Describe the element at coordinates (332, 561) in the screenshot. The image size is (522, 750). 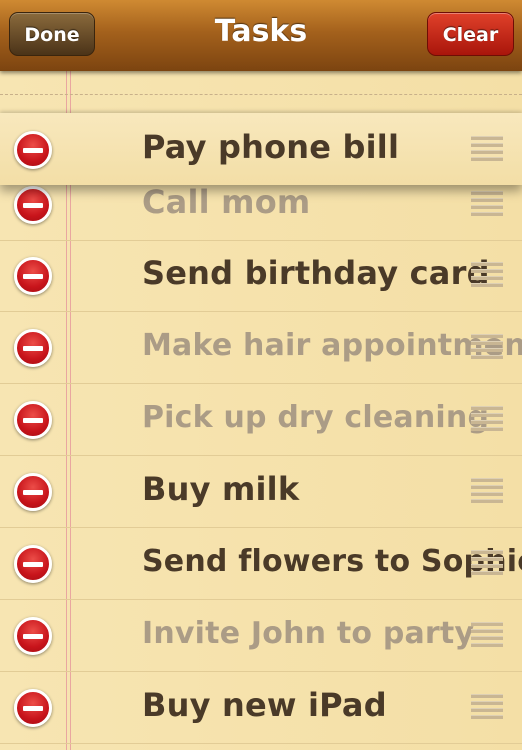
I see `task-label: Send flowers to Sophie` at that location.